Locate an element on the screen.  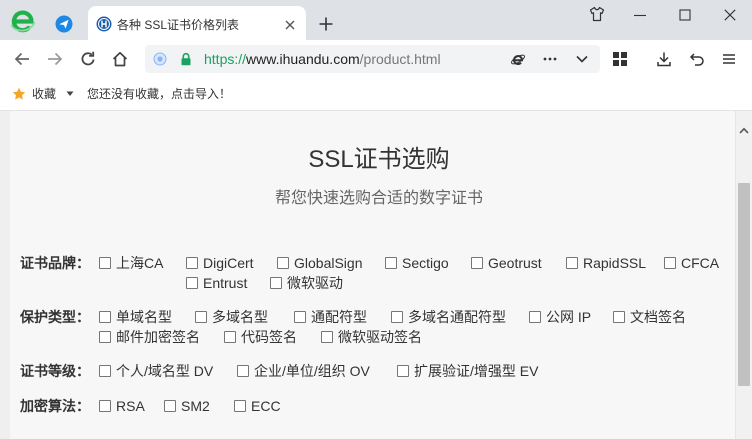
type-option-multi-domain-wildcard: 多域名通配符型 is located at coordinates (448, 317).